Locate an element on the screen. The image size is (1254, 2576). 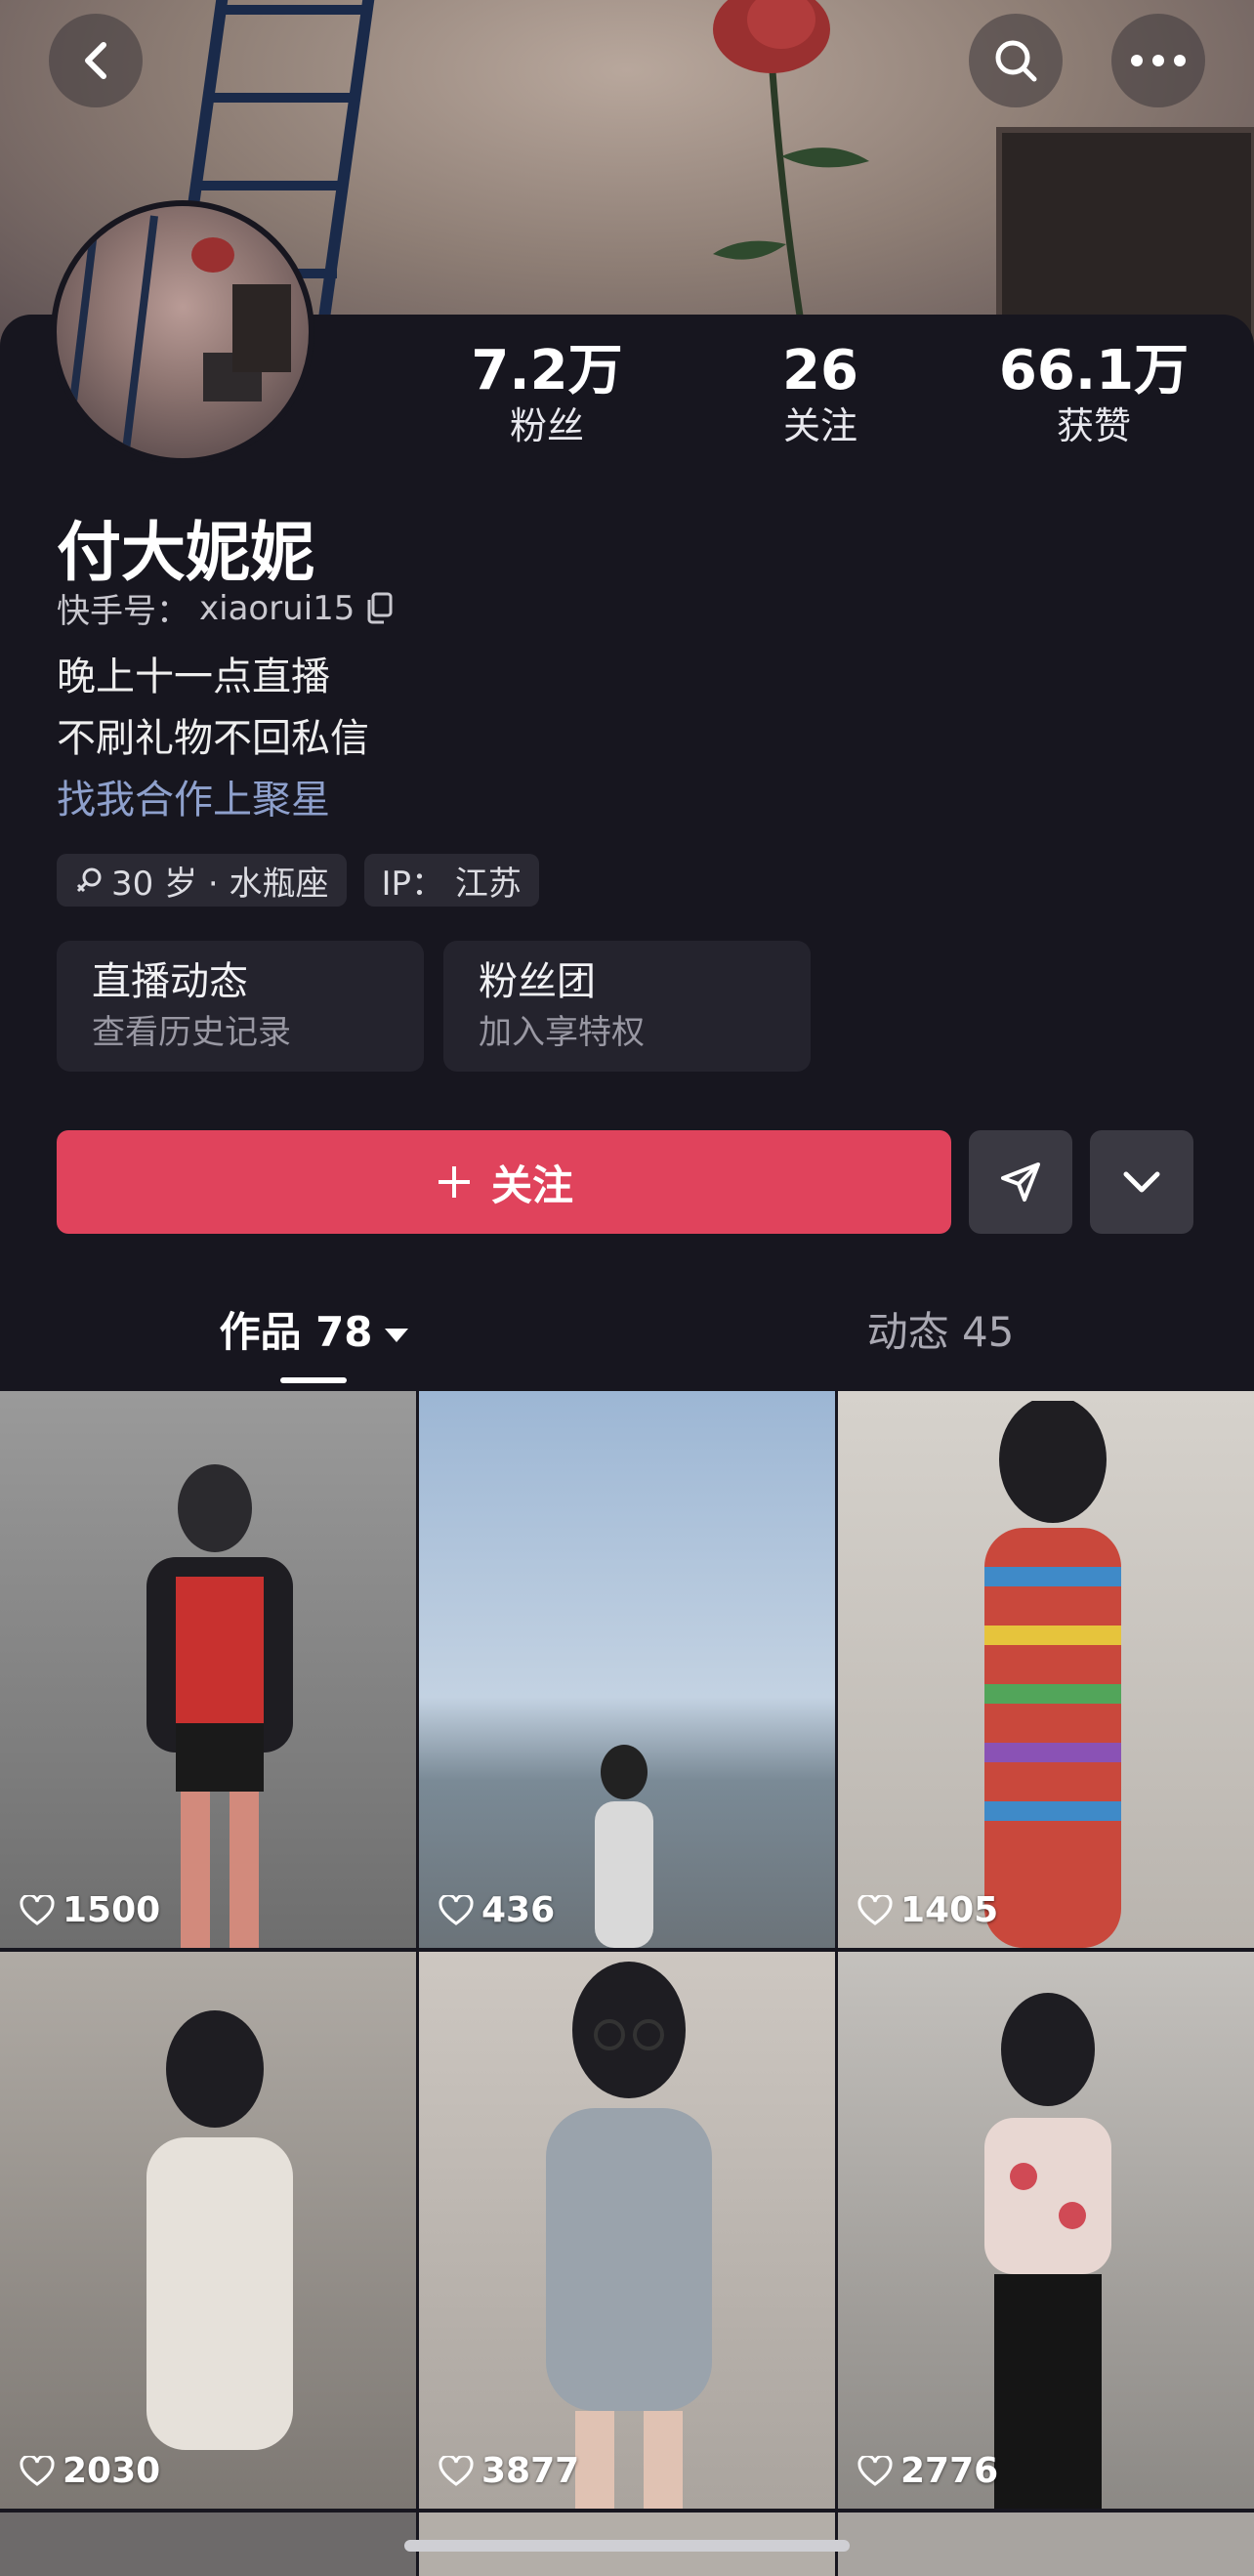
female-gender-icon is located at coordinates (89, 880).